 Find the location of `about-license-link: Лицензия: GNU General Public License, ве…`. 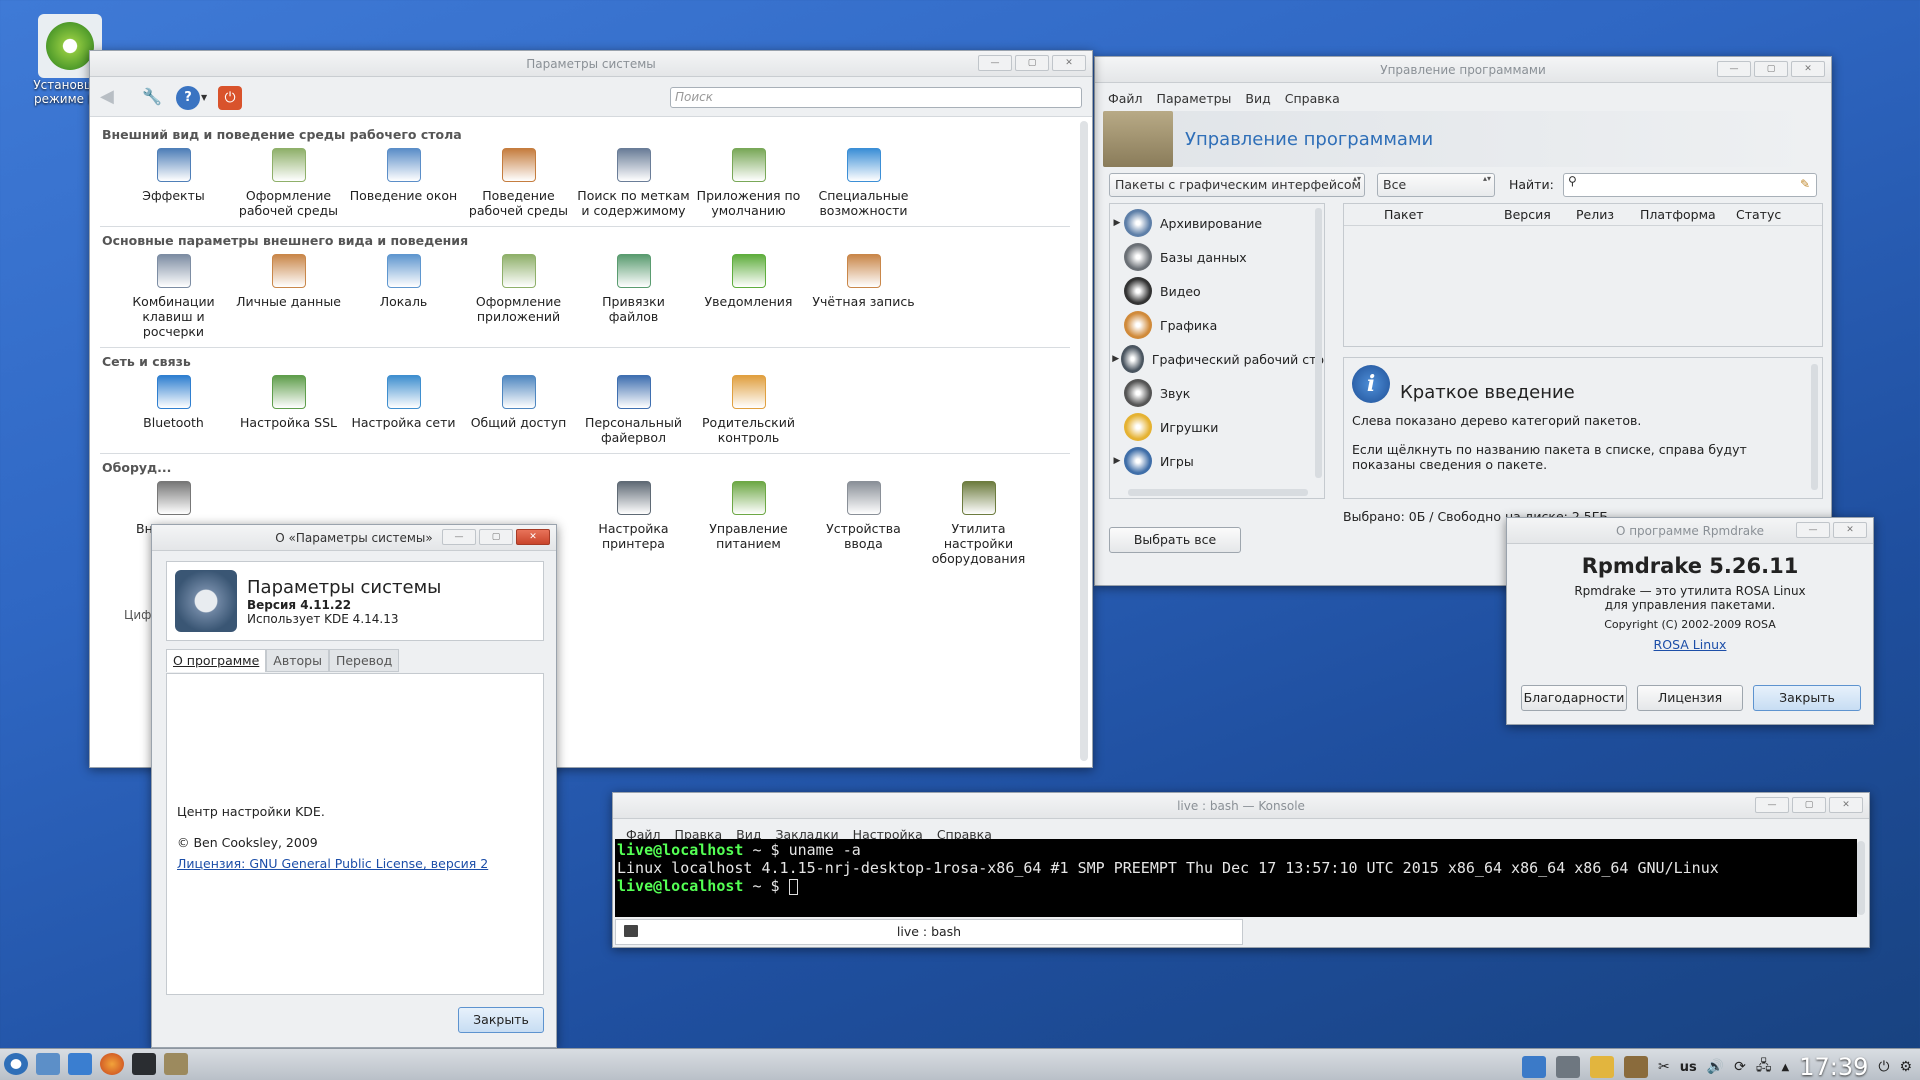

about-license-link: Лицензия: GNU General Public License, ве… is located at coordinates (355, 863).